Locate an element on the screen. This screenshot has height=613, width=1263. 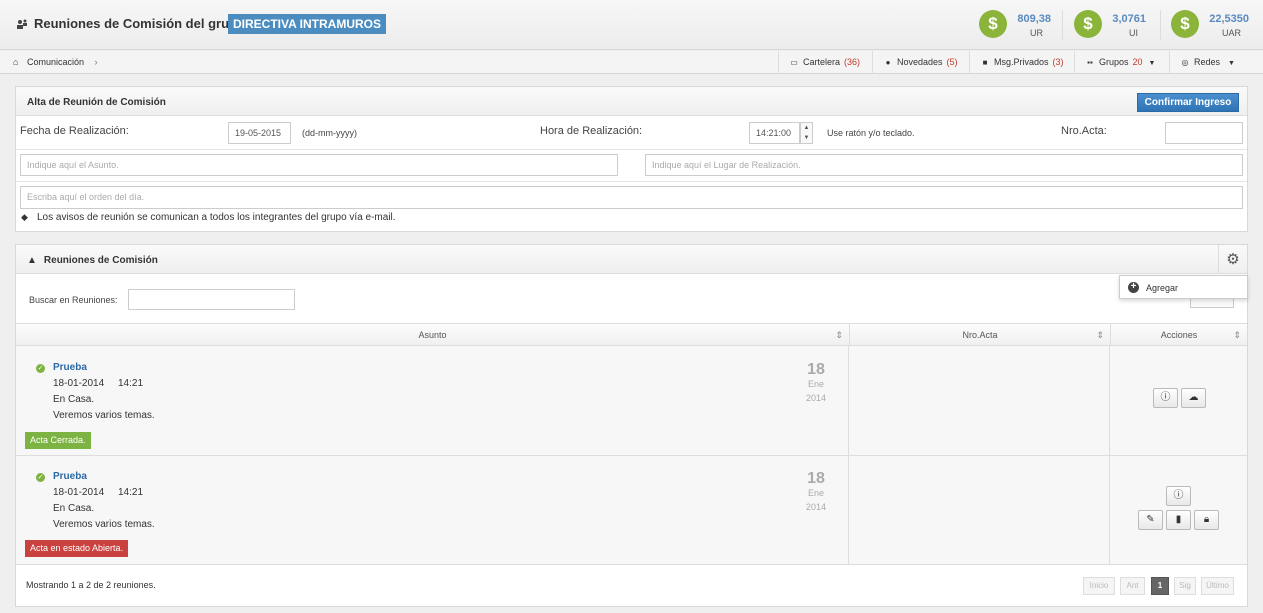
breadcrumb: ⌂ Comunicación › is located at coordinates (55, 62).